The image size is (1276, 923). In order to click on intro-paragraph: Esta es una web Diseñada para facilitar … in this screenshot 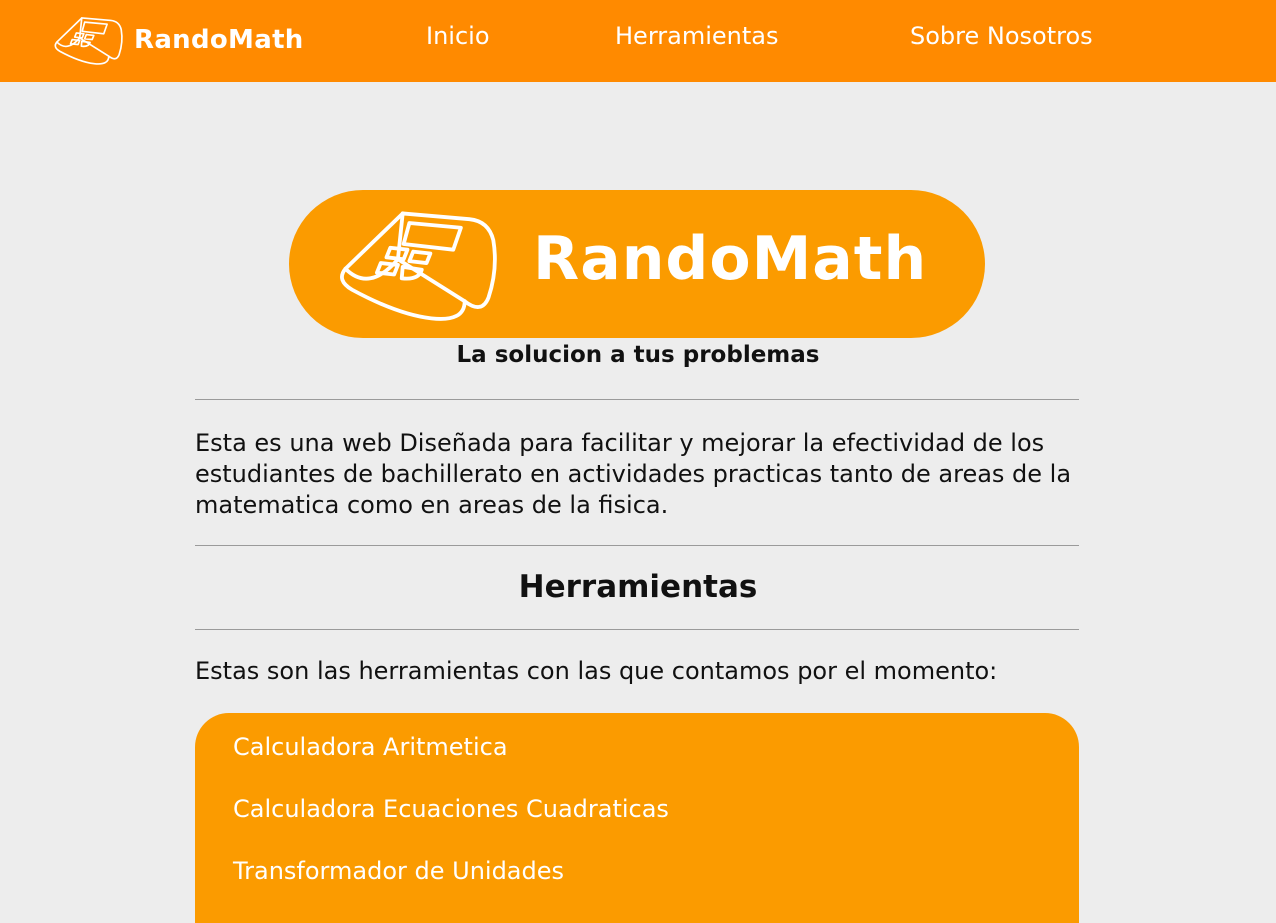, I will do `click(633, 474)`.